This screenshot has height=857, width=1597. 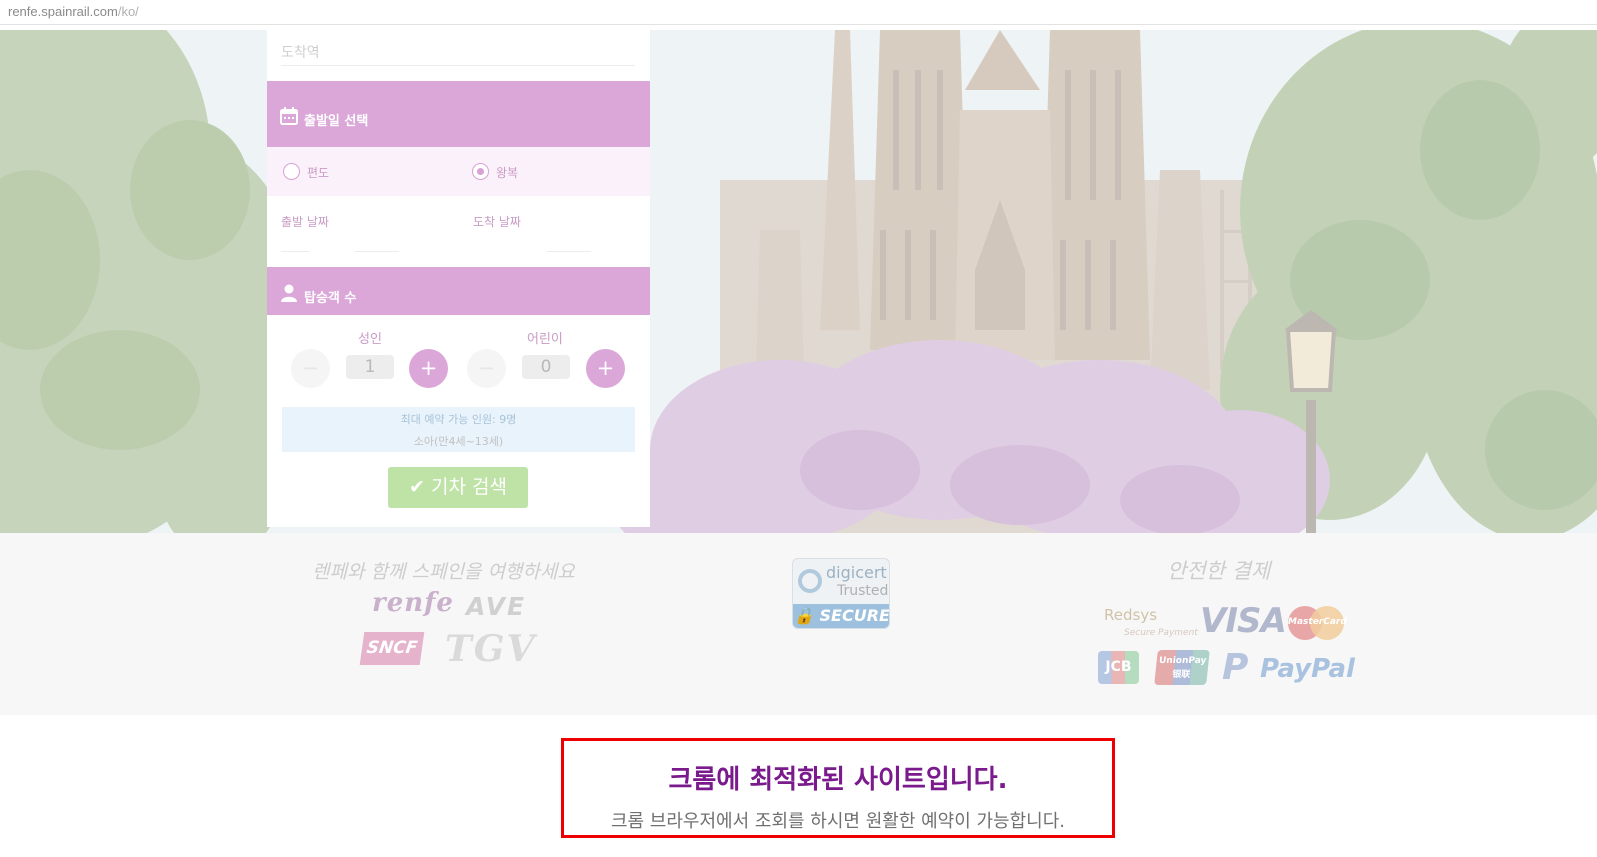 I want to click on one-way-radio: 편도, so click(x=318, y=172).